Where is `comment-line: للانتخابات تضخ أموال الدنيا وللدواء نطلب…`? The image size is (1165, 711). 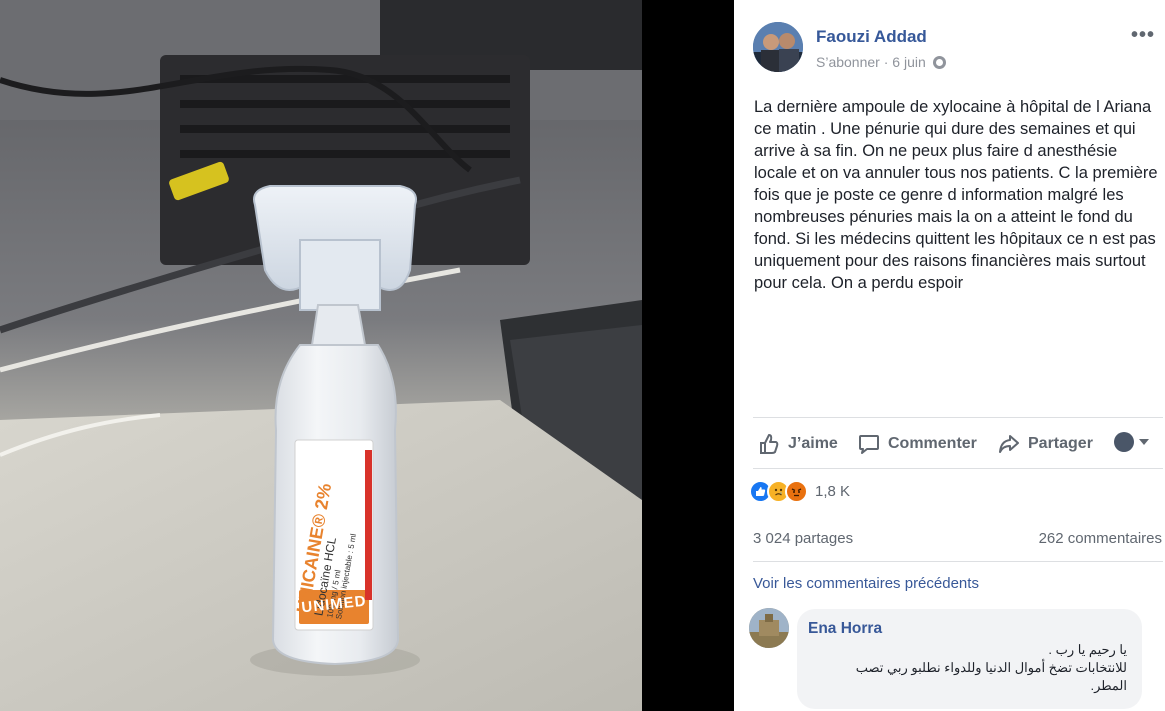 comment-line: للانتخابات تضخ أموال الدنيا وللدواء نطلب… is located at coordinates (991, 667).